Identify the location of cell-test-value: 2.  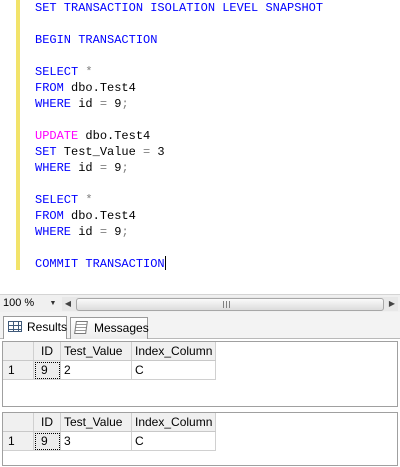
(96, 370).